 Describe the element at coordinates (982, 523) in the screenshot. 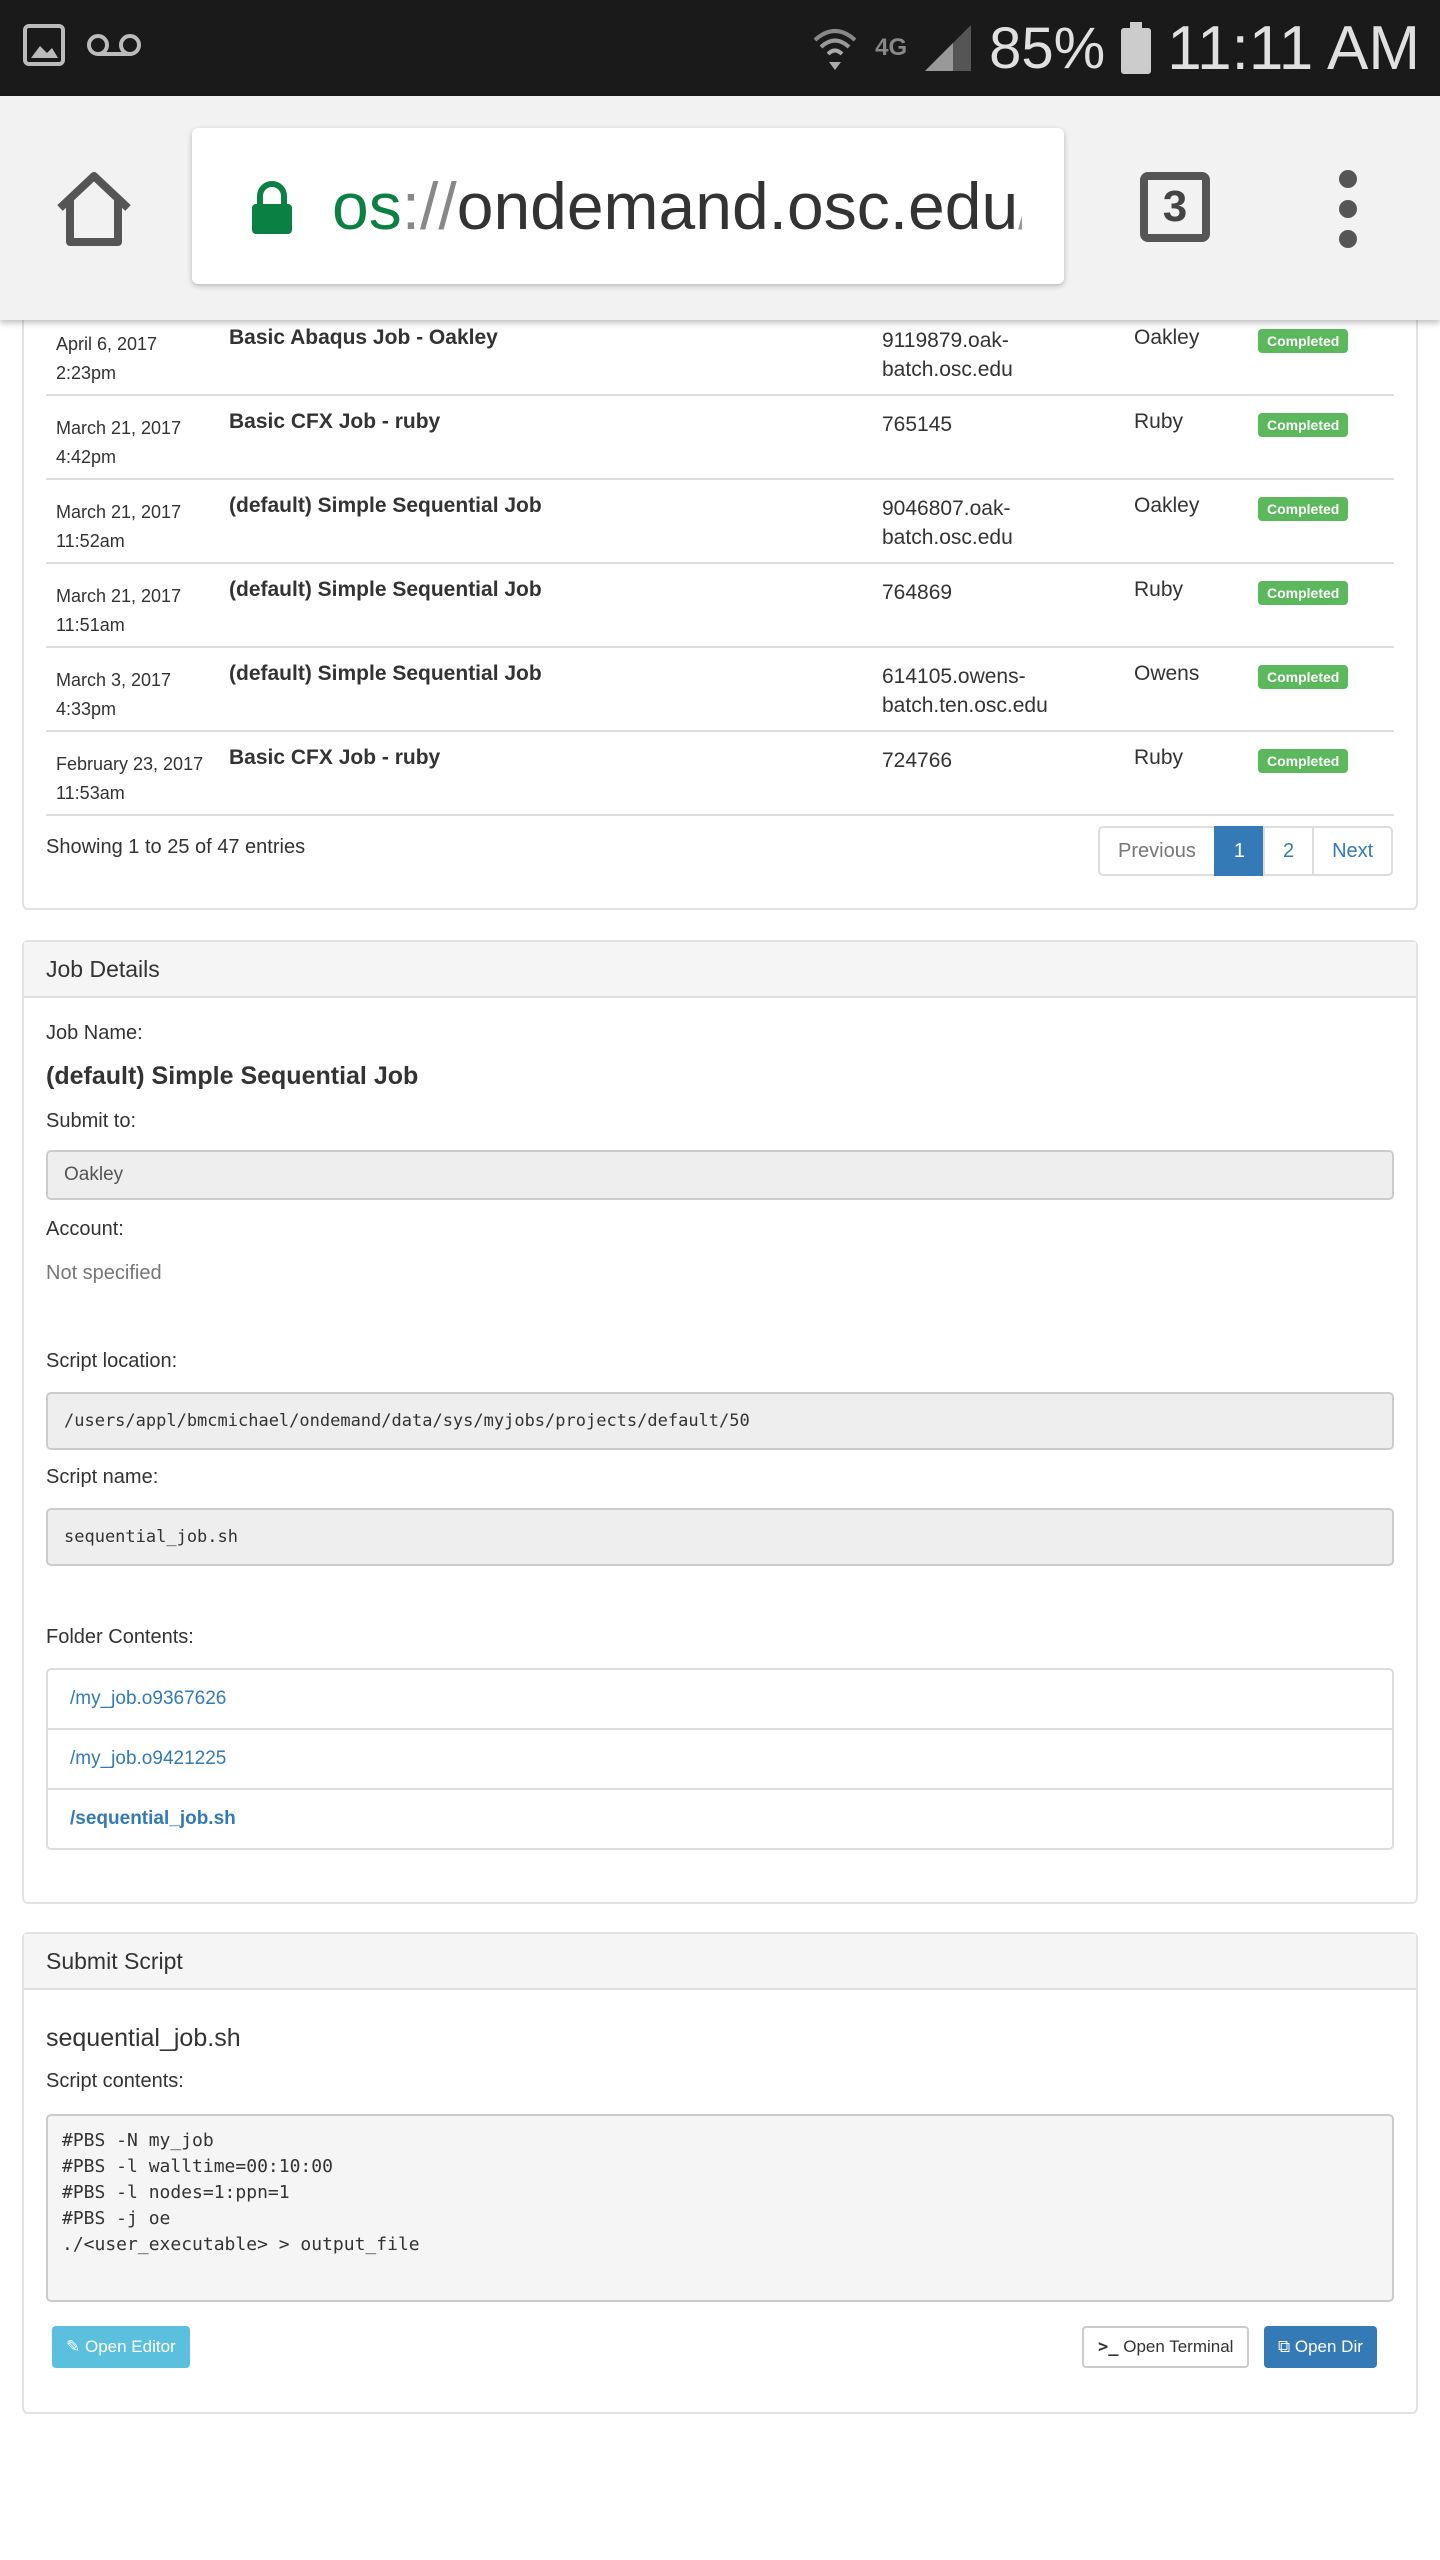

I see `job-id: 9046807.oak-batch.osc.edu` at that location.